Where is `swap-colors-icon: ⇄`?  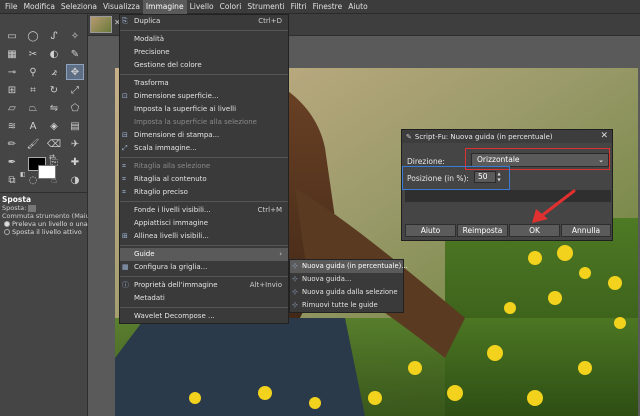 swap-colors-icon: ⇄ is located at coordinates (52, 157).